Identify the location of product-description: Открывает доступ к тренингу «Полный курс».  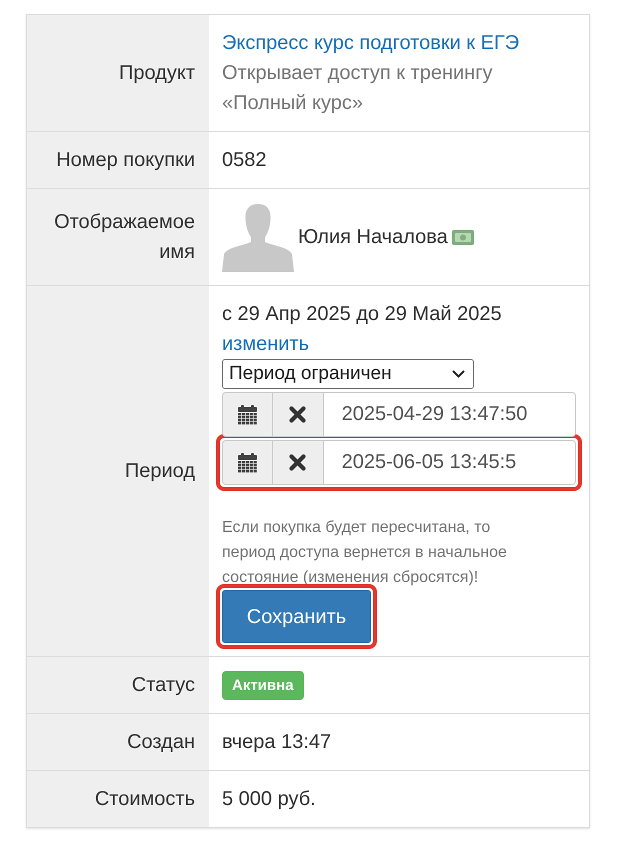
(357, 88).